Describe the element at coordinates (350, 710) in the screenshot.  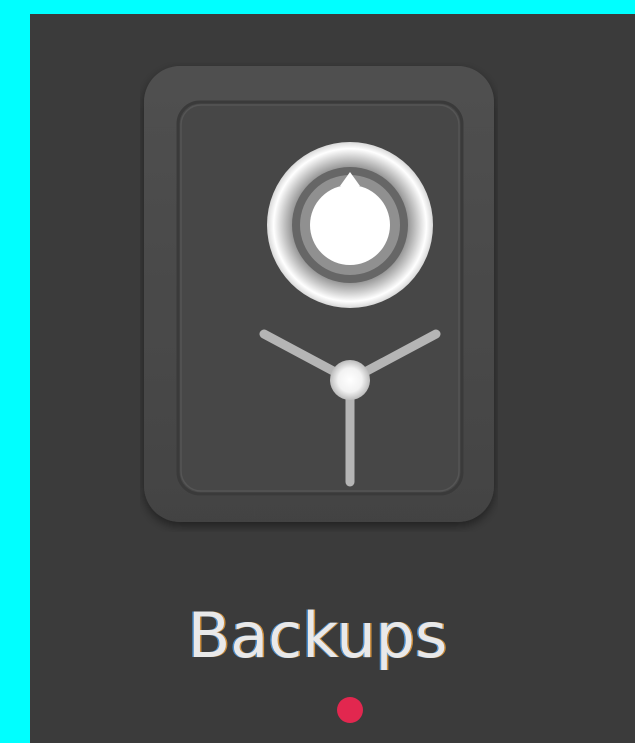
I see `running-indicator-dot` at that location.